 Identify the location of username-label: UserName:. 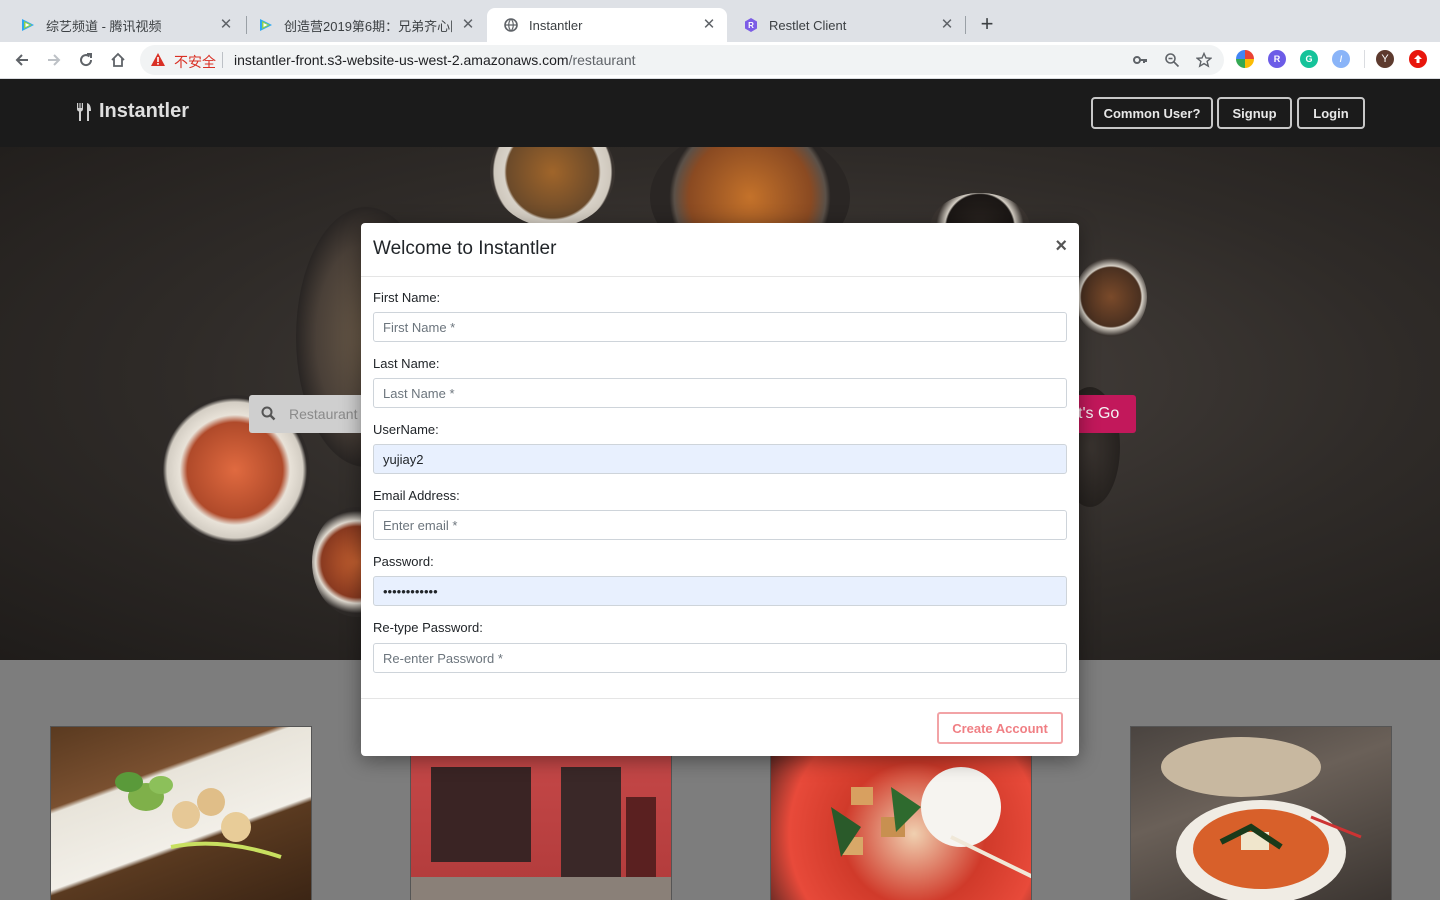
(406, 429).